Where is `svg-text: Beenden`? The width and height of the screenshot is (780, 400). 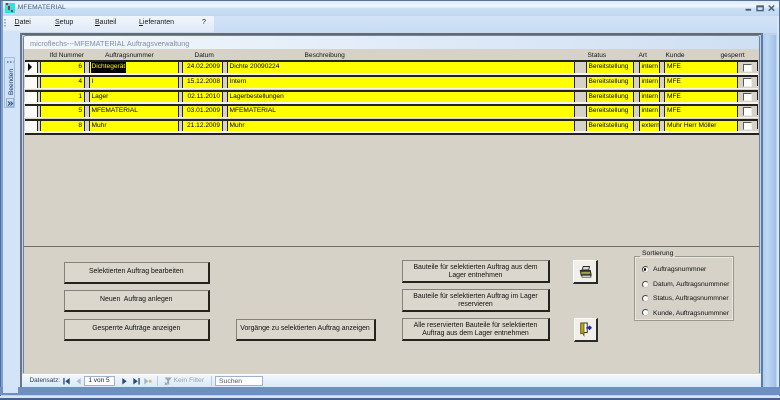
svg-text: Beenden is located at coordinates (11, 82).